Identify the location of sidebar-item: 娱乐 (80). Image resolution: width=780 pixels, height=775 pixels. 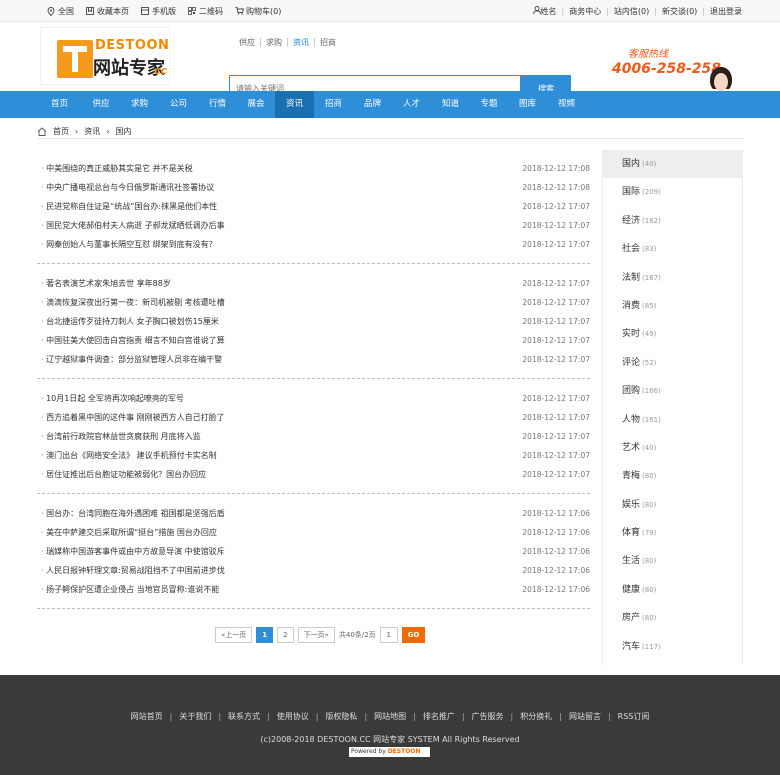
(672, 505).